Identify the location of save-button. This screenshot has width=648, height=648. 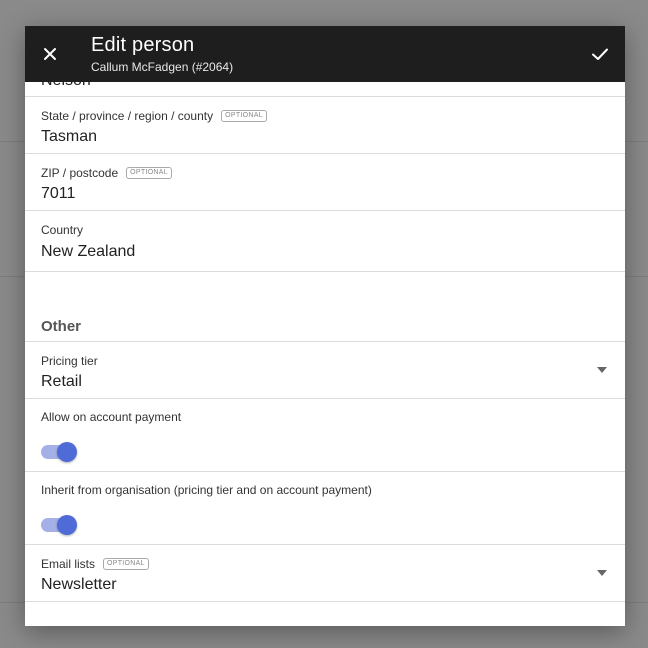
(600, 54).